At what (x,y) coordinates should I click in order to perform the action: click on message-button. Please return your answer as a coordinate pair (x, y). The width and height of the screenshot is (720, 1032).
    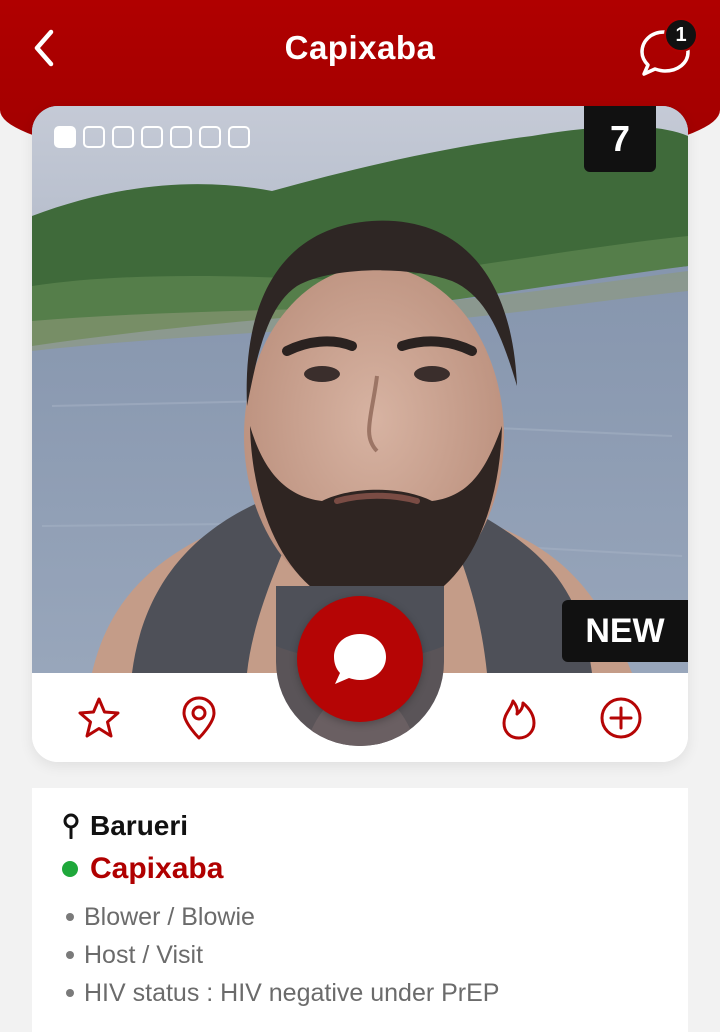
    Looking at the image, I should click on (360, 659).